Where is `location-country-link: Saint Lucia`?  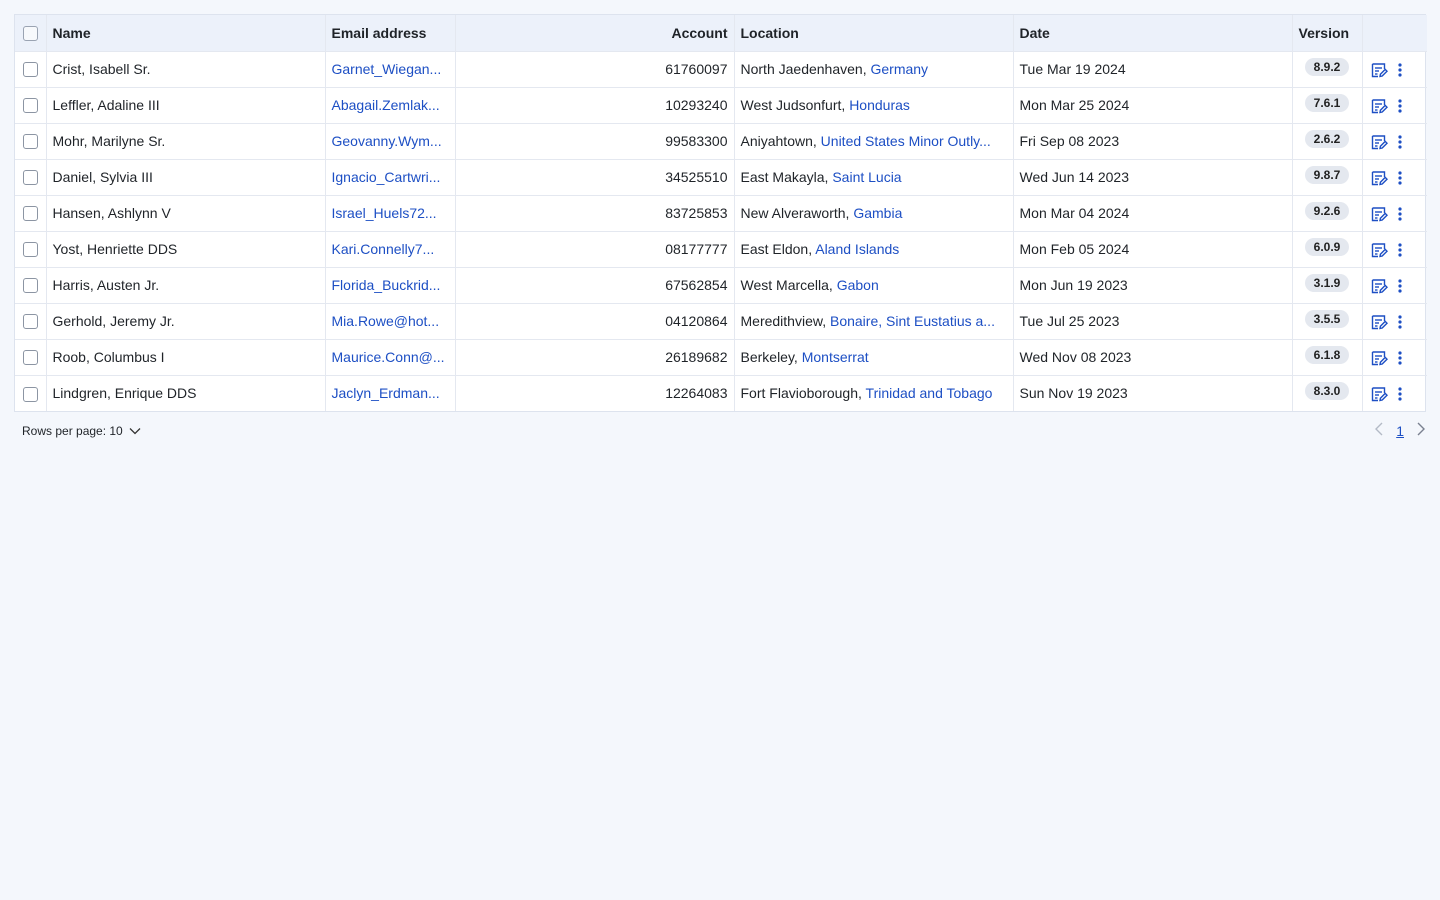
location-country-link: Saint Lucia is located at coordinates (866, 177).